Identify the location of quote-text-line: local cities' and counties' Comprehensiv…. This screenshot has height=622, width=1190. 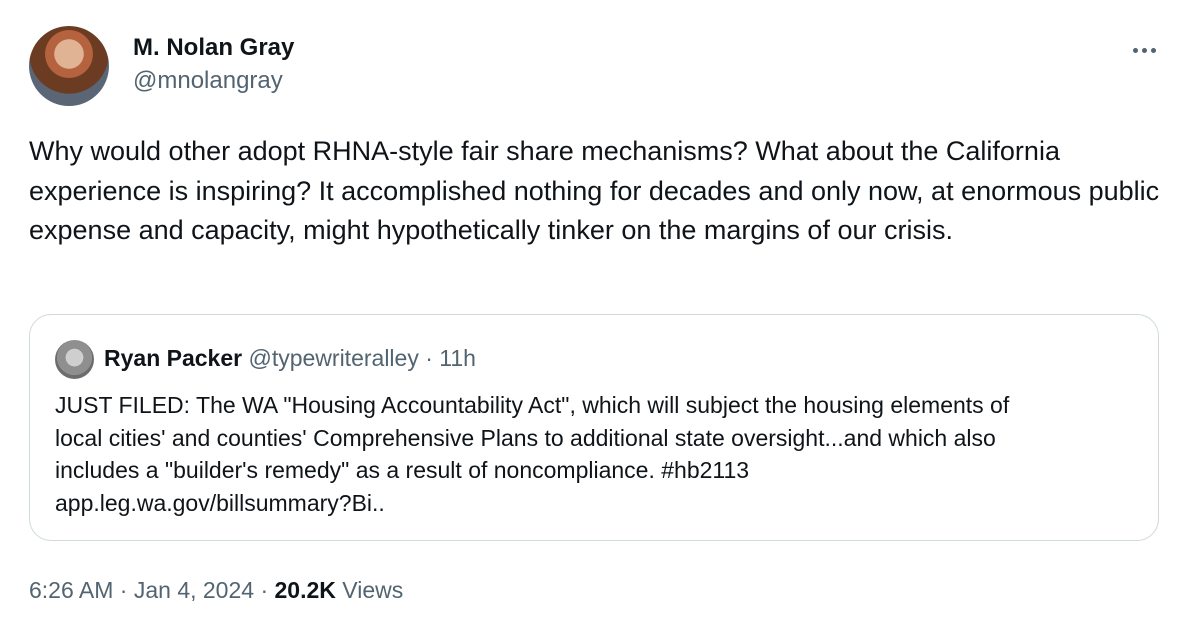
(525, 437).